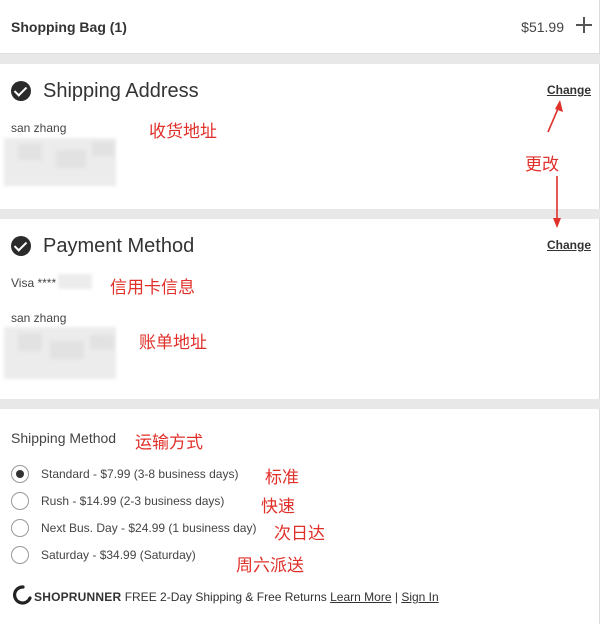 This screenshot has height=624, width=600. I want to click on learn-more-link: Learn More, so click(360, 597).